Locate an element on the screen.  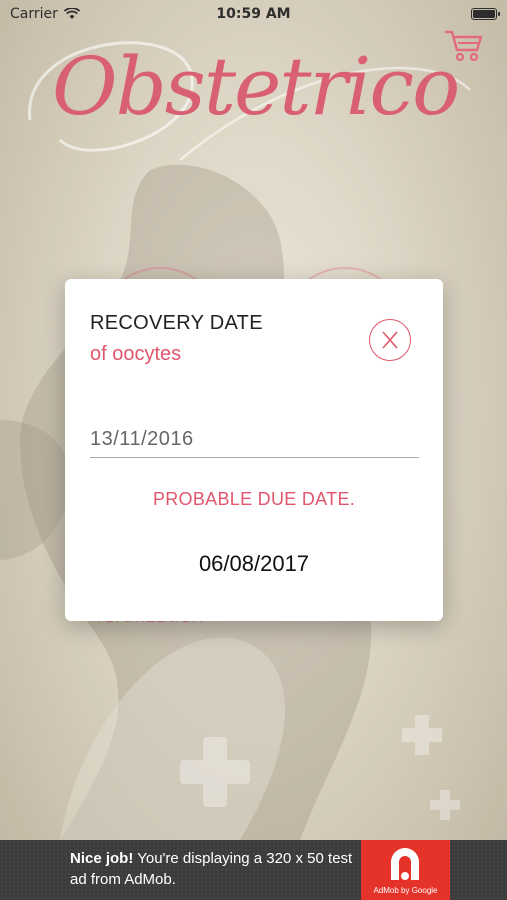
due-date-label: PROBABLE DUE DATE. is located at coordinates (254, 499).